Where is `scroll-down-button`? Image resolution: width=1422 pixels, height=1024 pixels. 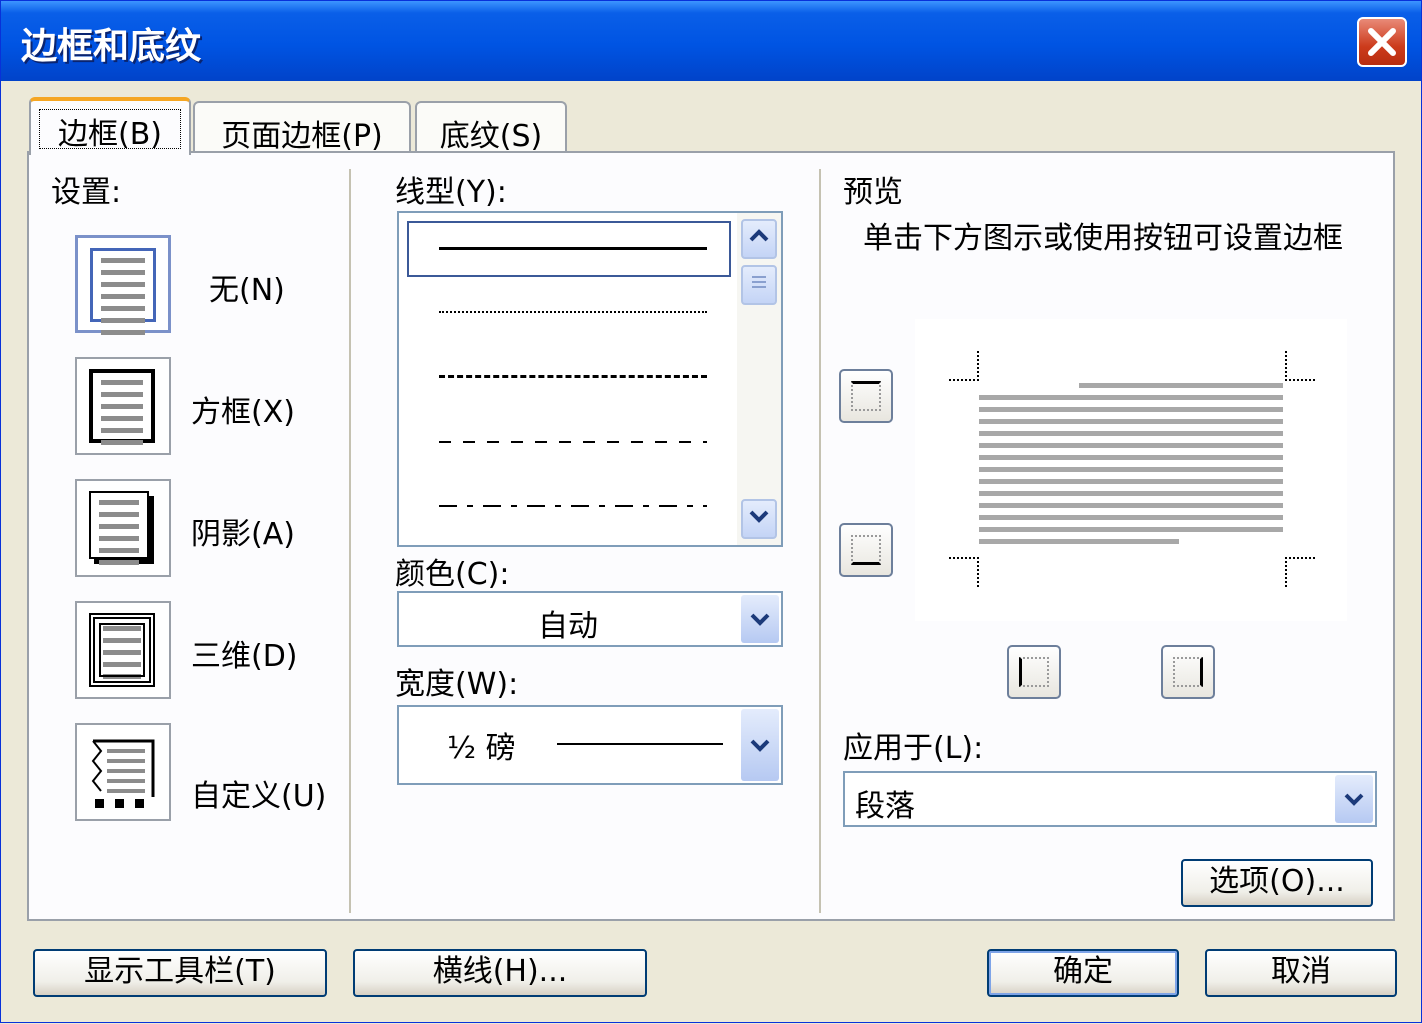
scroll-down-button is located at coordinates (759, 519).